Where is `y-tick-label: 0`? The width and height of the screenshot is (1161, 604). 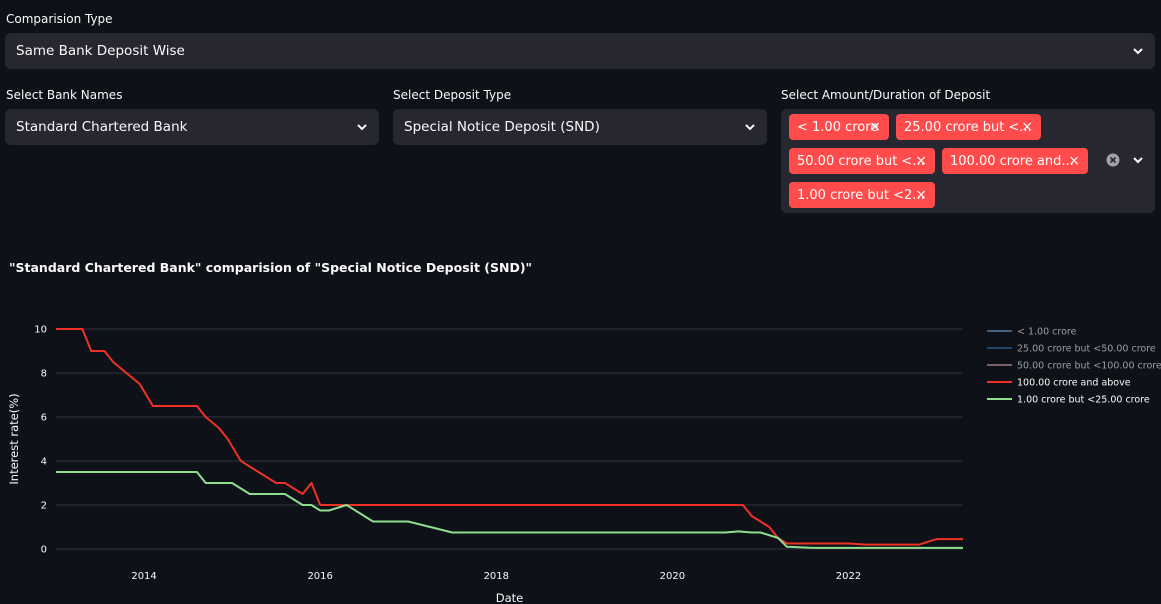
y-tick-label: 0 is located at coordinates (44, 550).